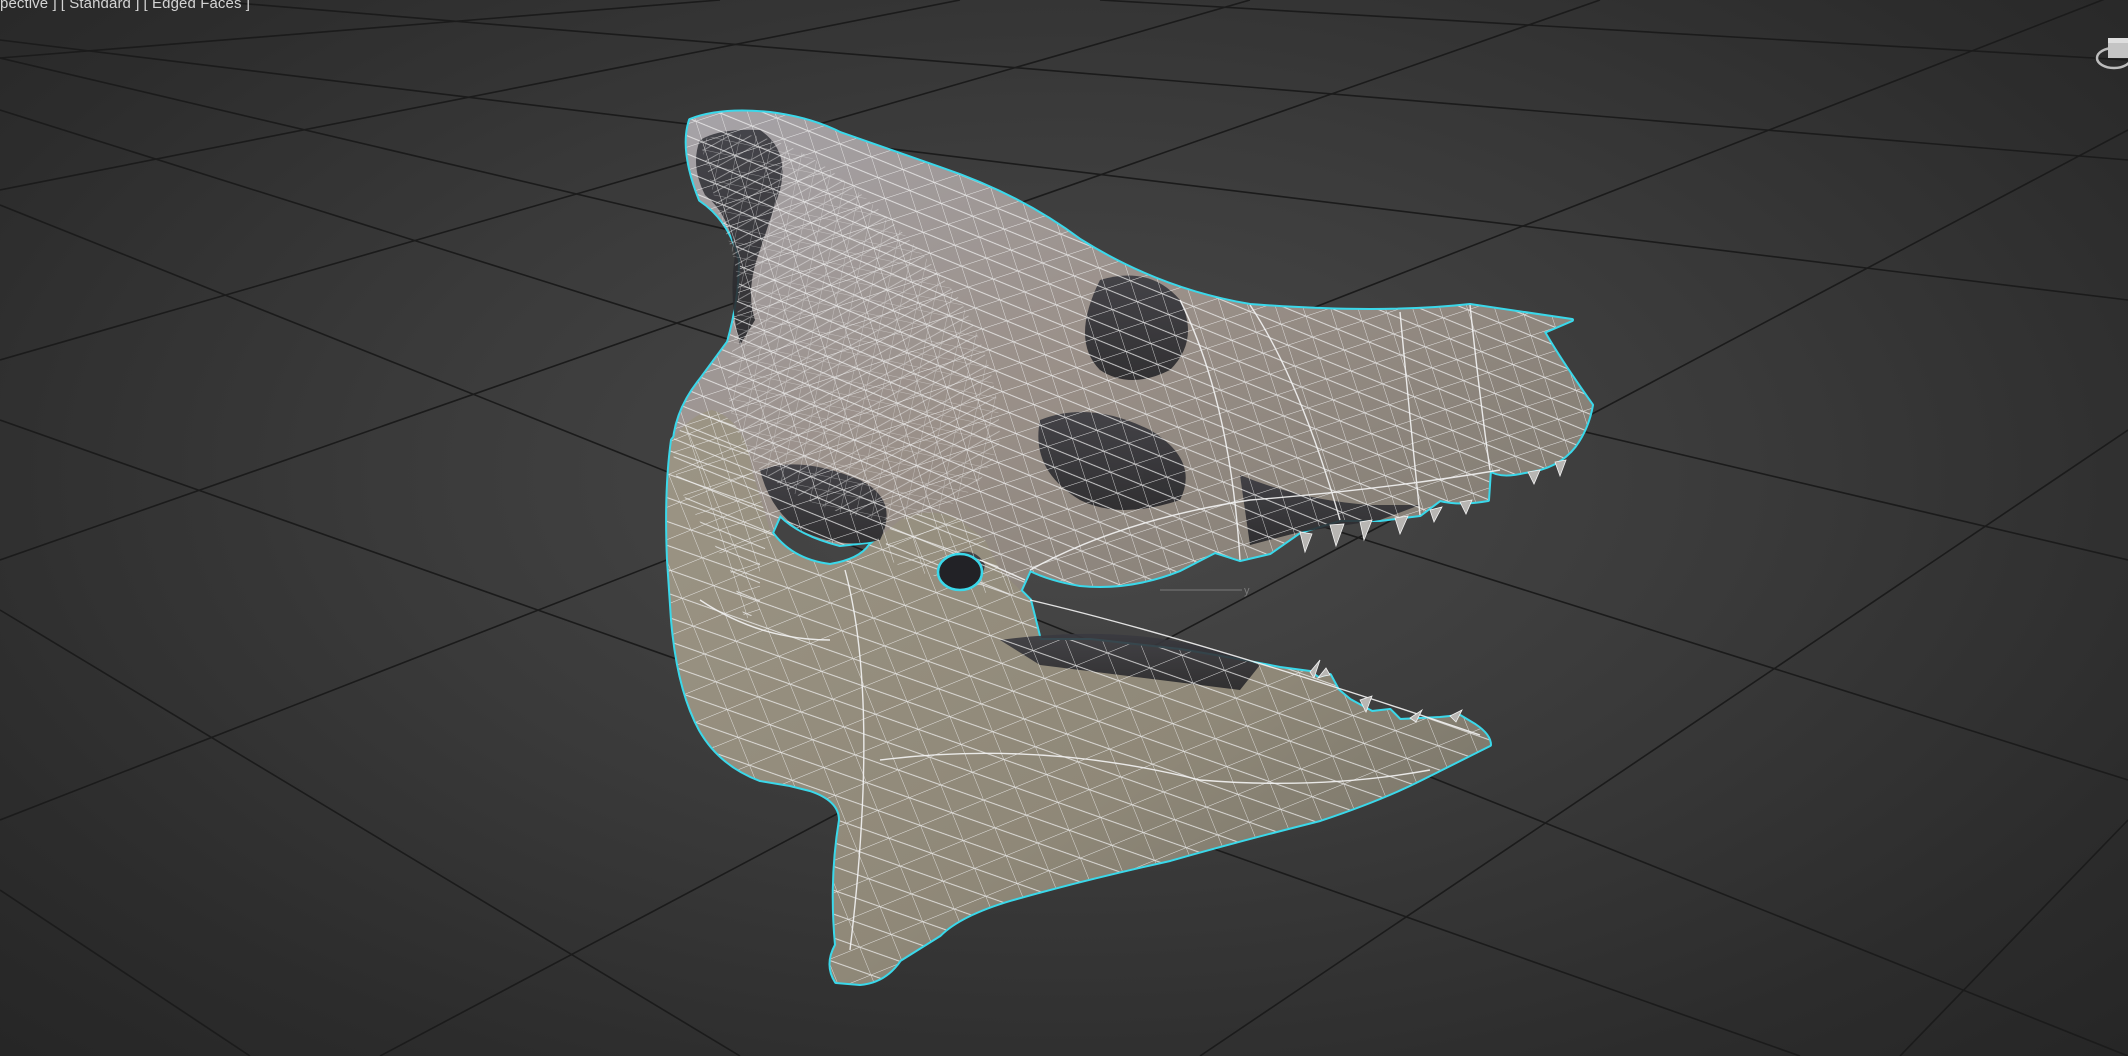 The width and height of the screenshot is (2128, 1056). I want to click on viewport-display-label: [ Edged Faces ], so click(197, 6).